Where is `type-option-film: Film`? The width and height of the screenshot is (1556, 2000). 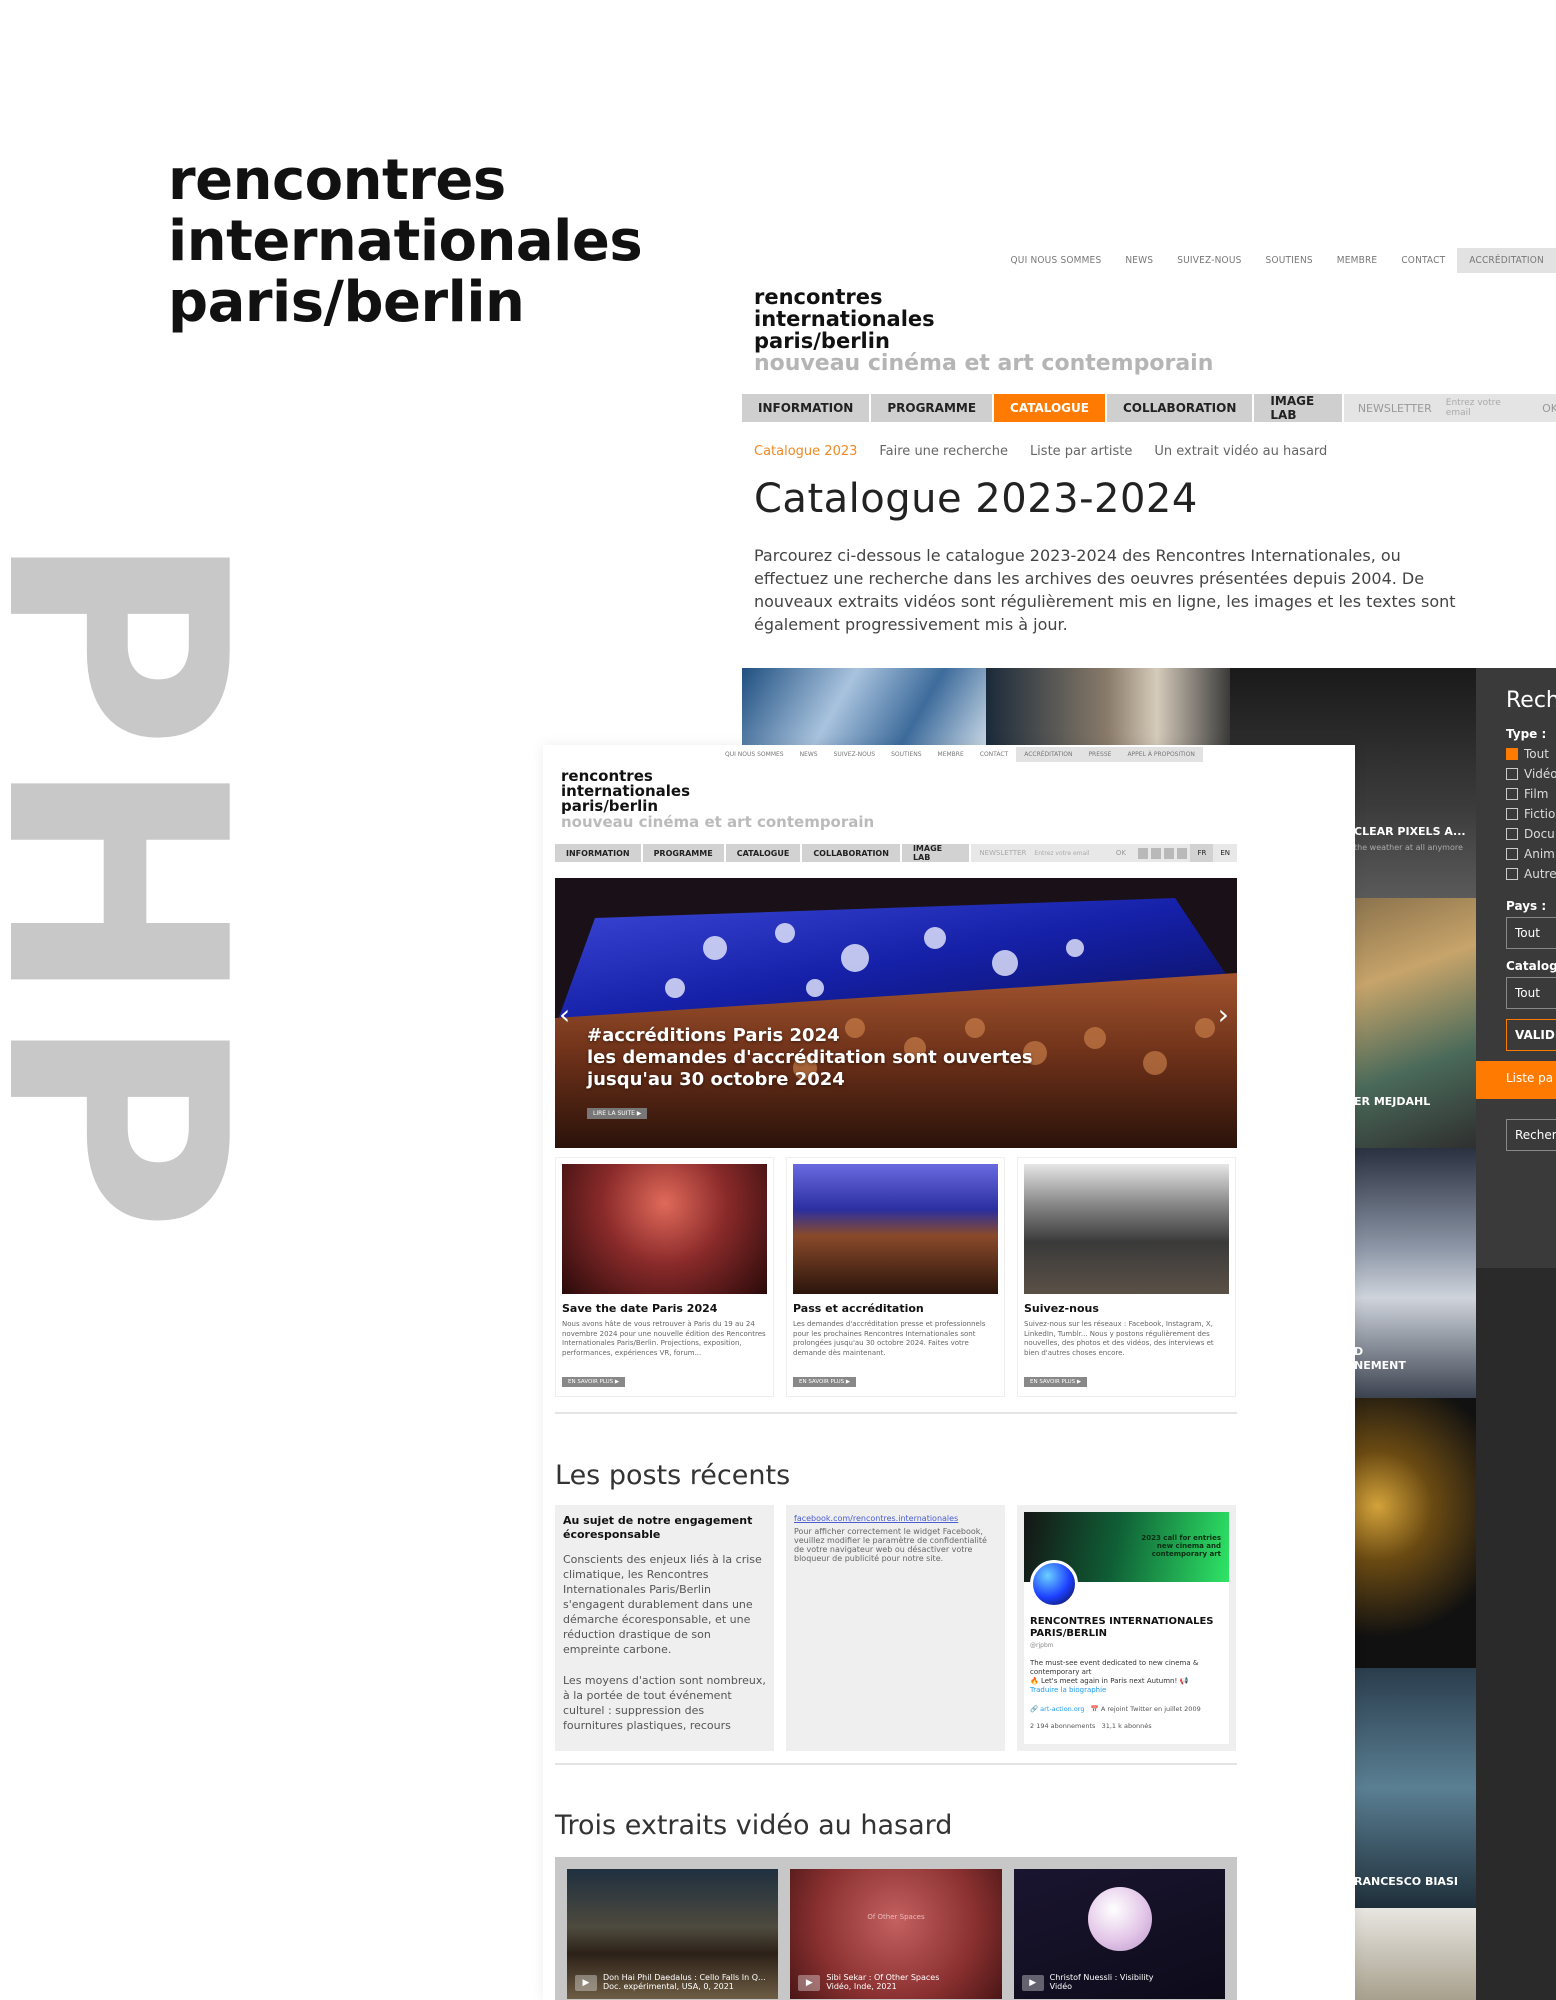
type-option-film: Film is located at coordinates (1531, 794).